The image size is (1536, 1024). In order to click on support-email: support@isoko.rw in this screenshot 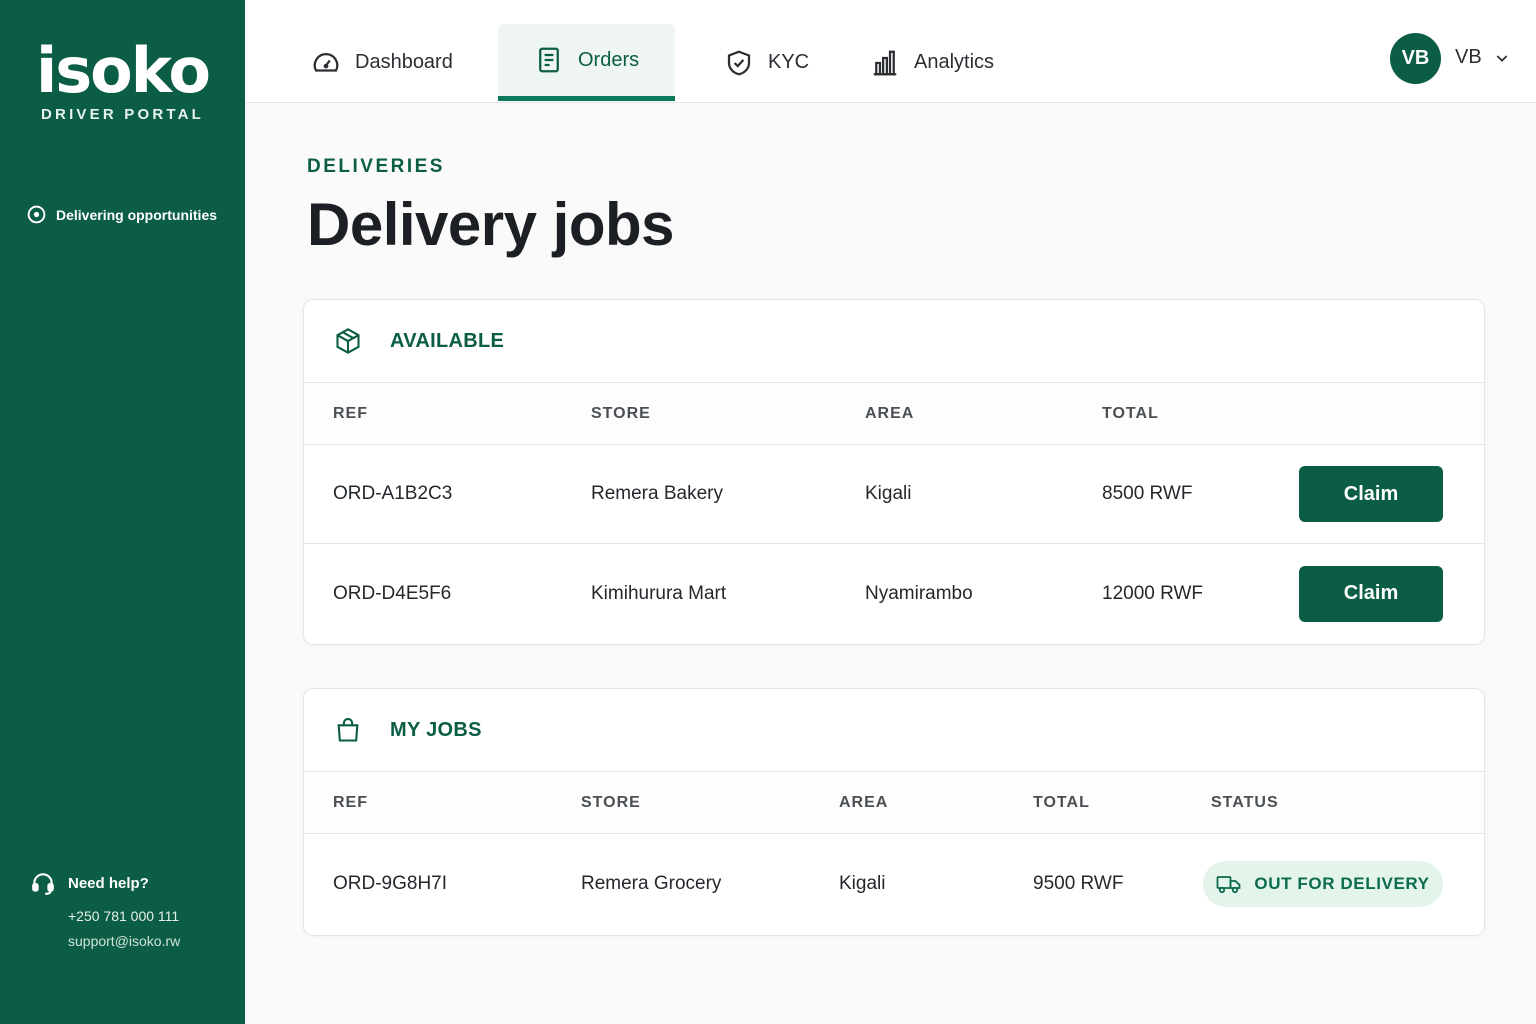, I will do `click(124, 941)`.